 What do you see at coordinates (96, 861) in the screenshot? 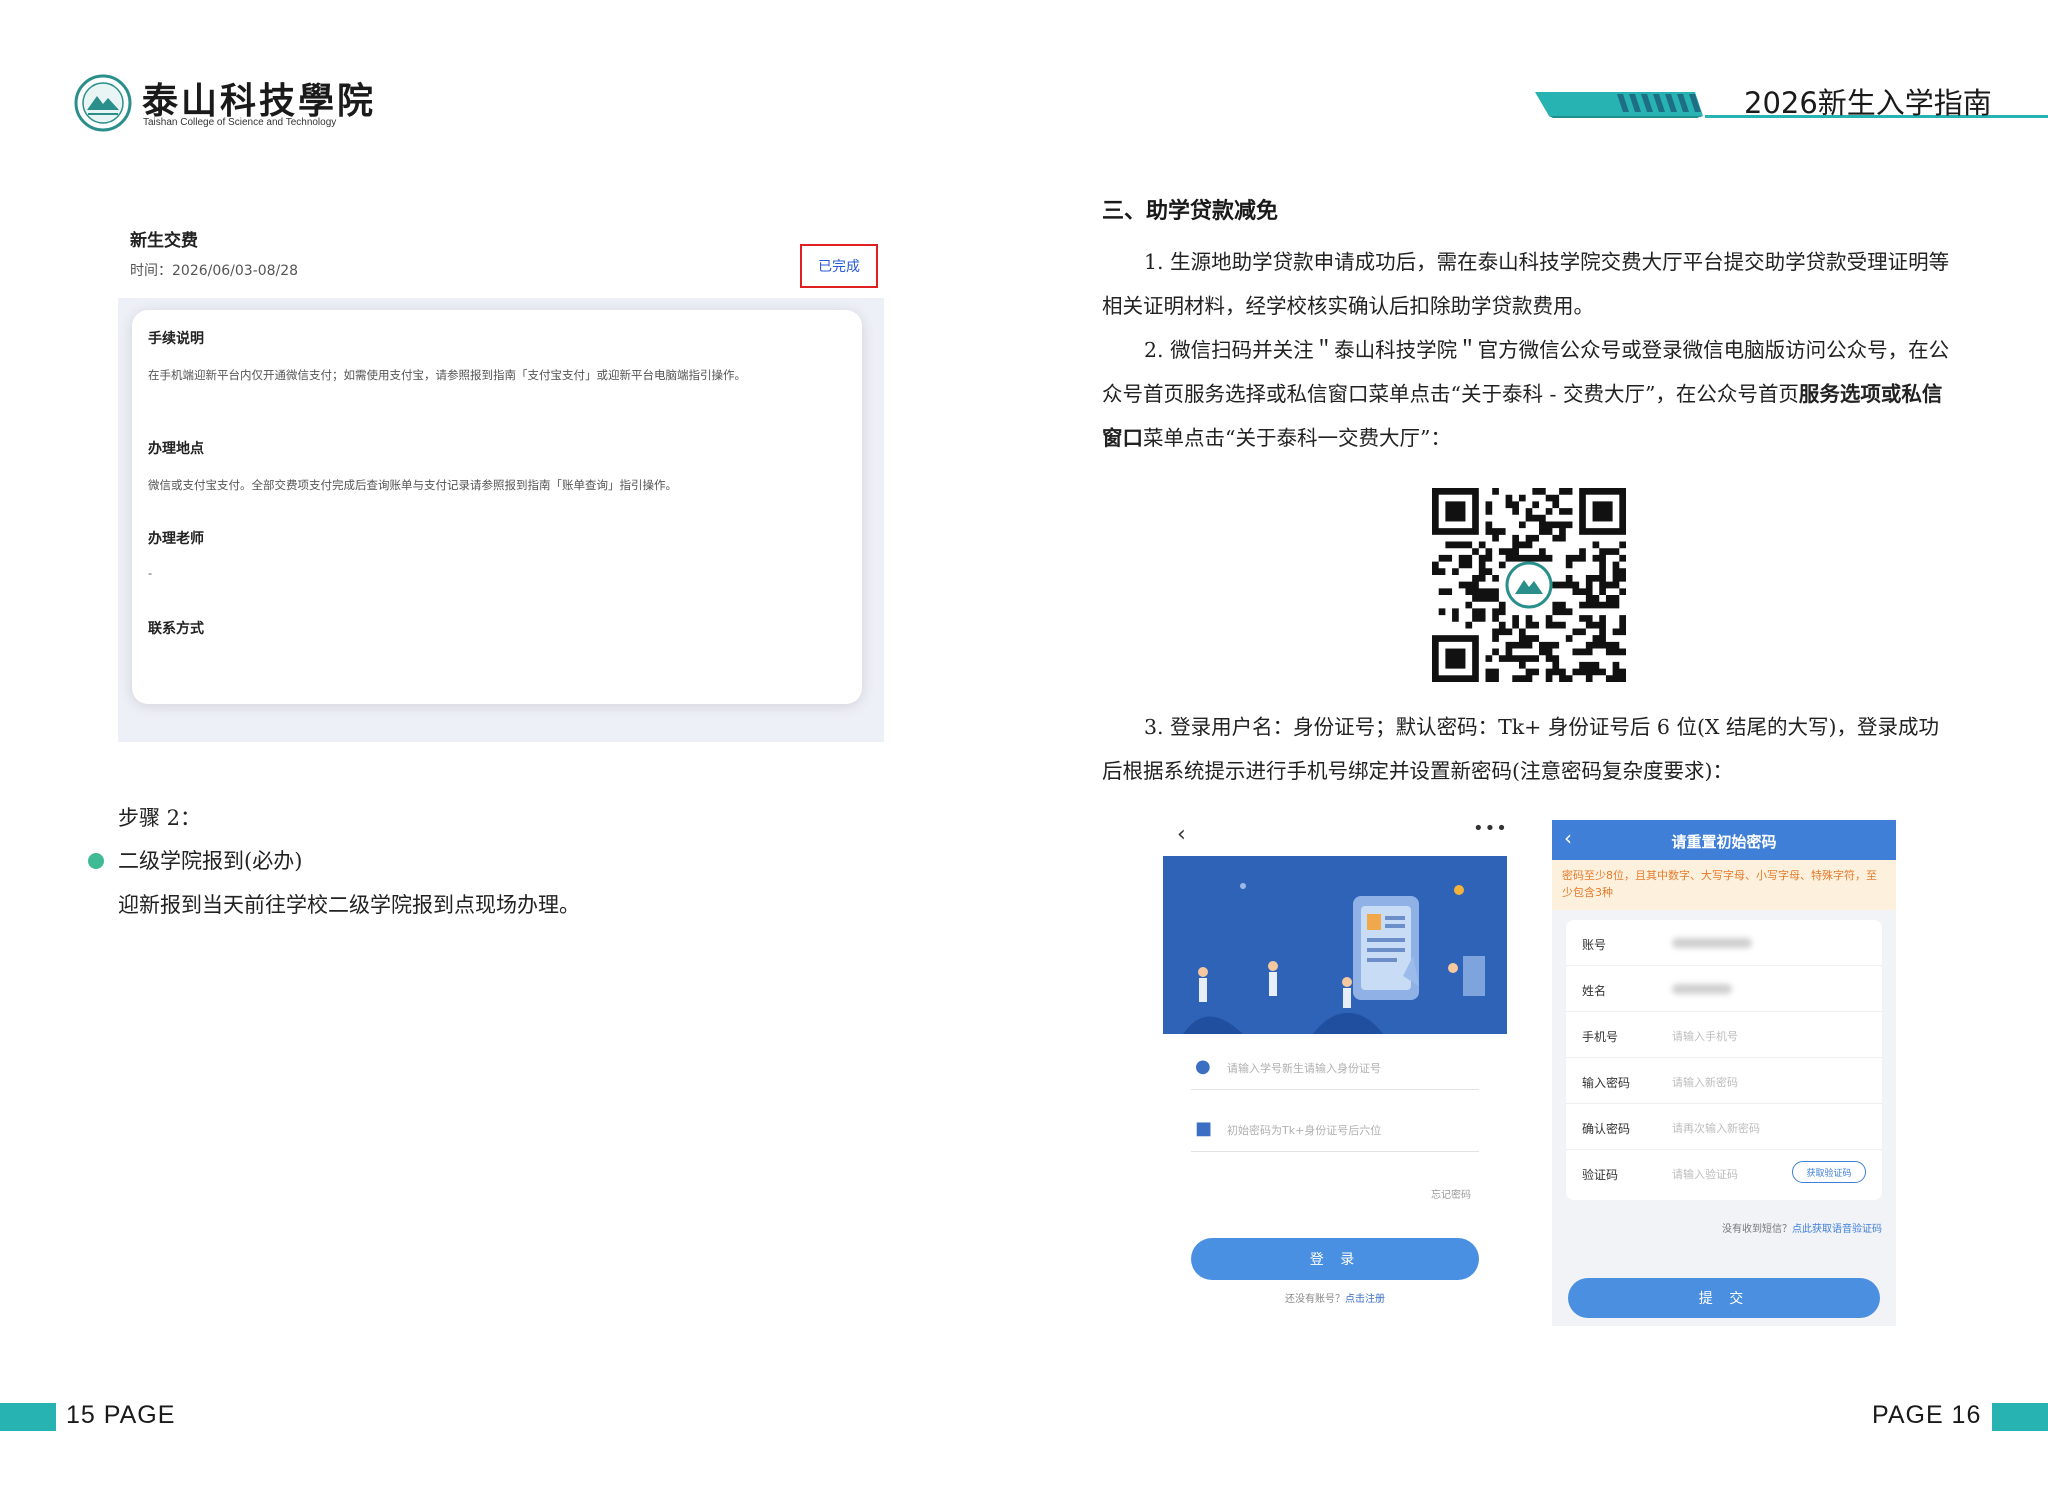
I see `bullet-dot-icon` at bounding box center [96, 861].